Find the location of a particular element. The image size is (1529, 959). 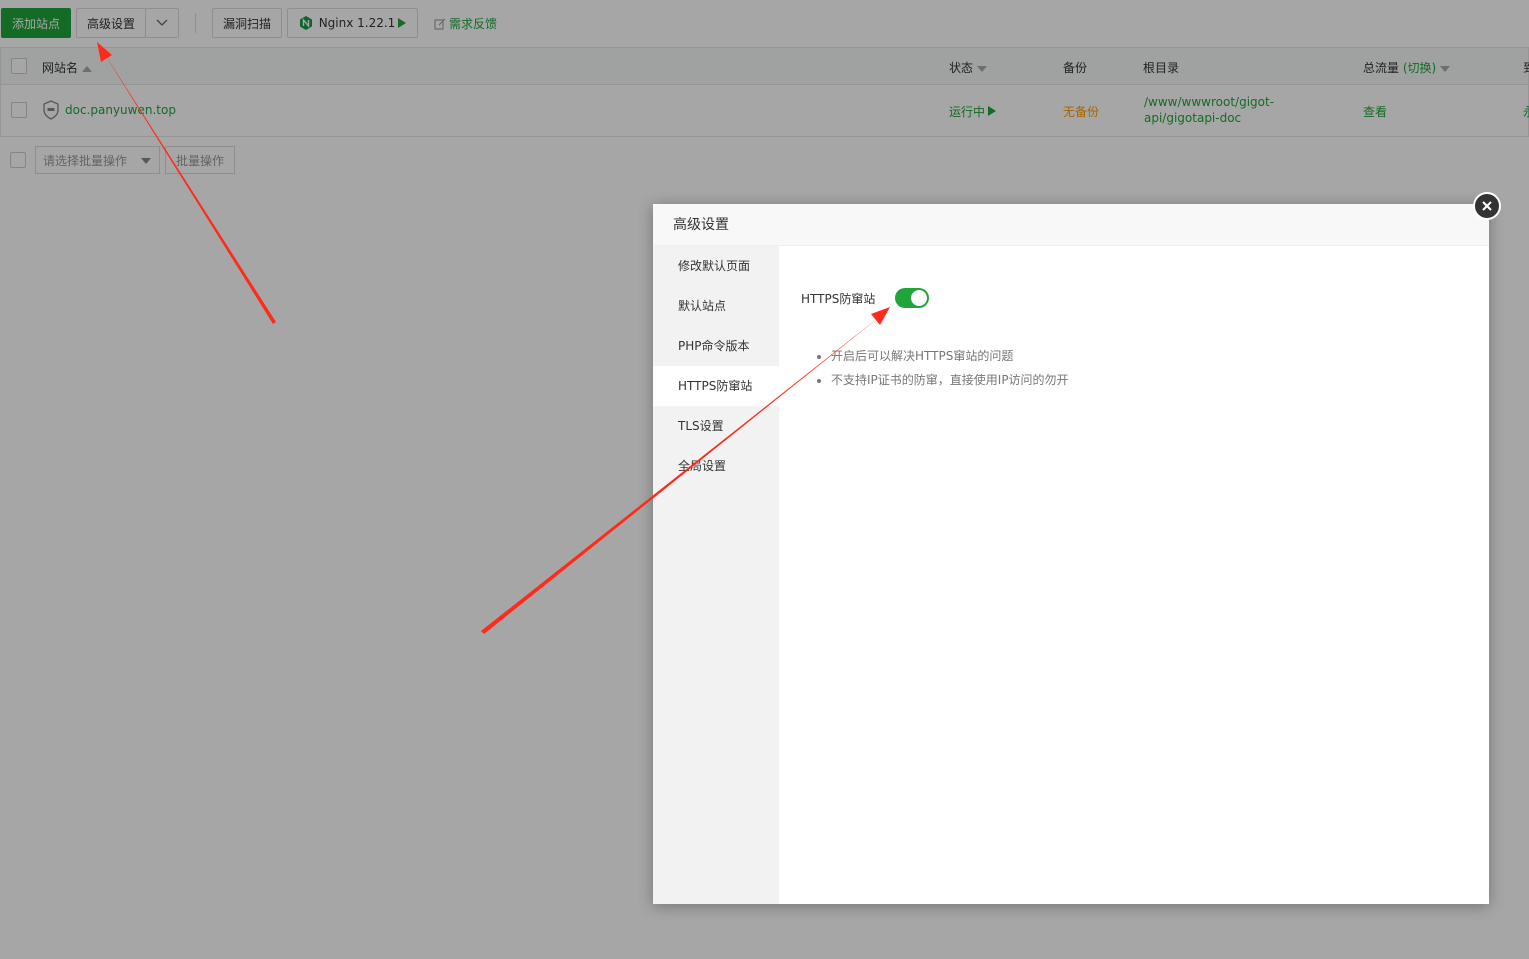

tips-list: 开启后可以解决HTTPS窜站的问题 不支持IP证书的防窜，直接使用IP访问的勿开 is located at coordinates (943, 368).